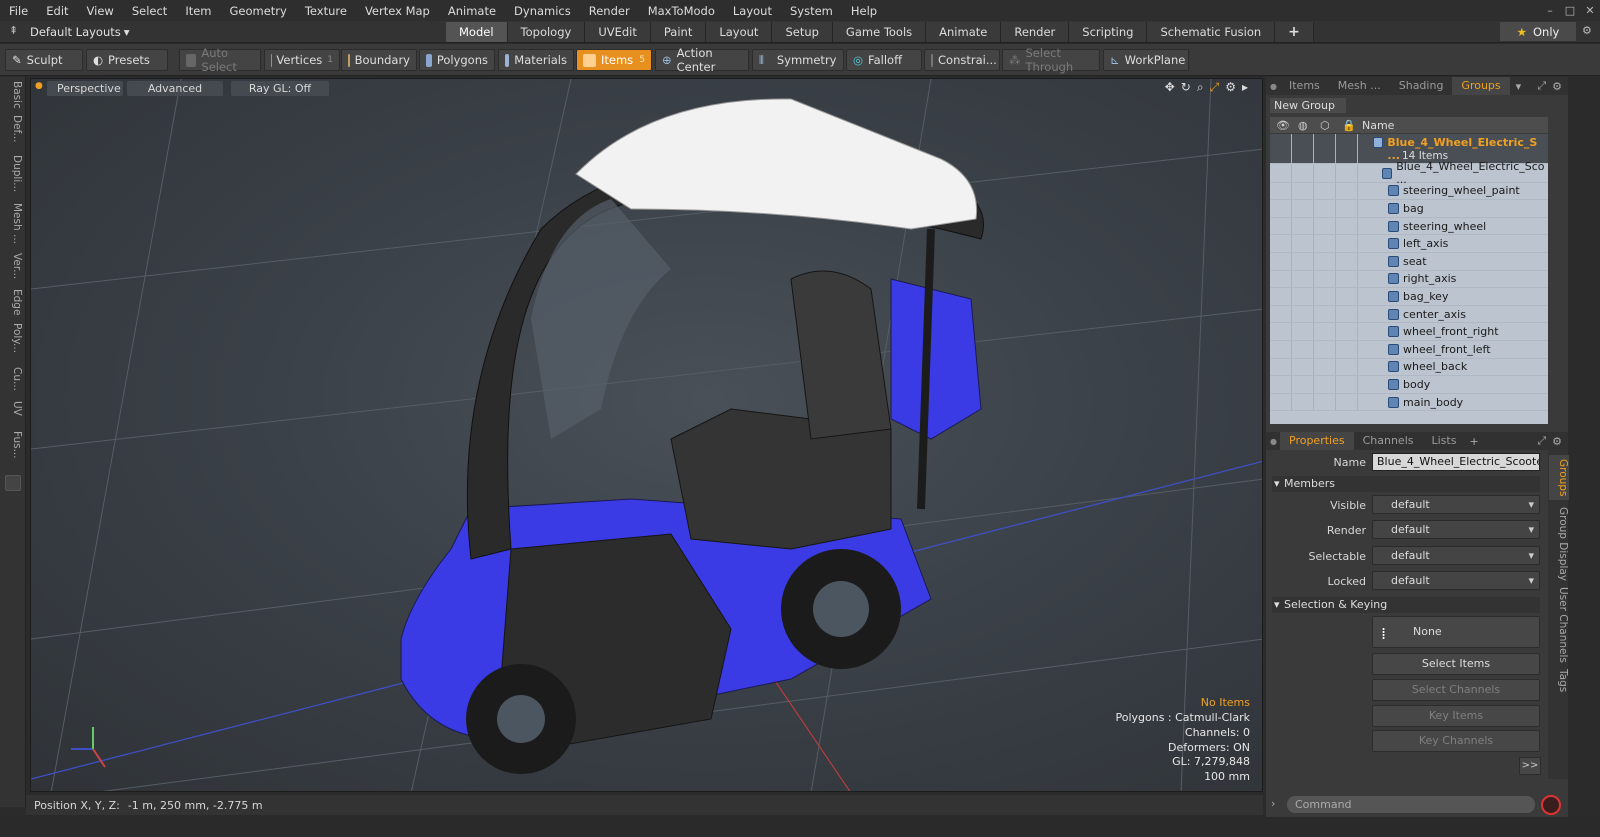 This screenshot has width=1600, height=837. I want to click on list-item: main_body, so click(1409, 402).